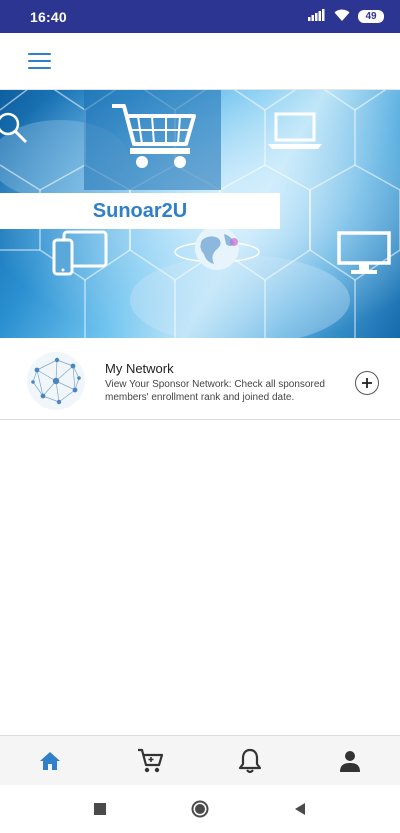 The image size is (400, 833). I want to click on nav-home-button, so click(50, 761).